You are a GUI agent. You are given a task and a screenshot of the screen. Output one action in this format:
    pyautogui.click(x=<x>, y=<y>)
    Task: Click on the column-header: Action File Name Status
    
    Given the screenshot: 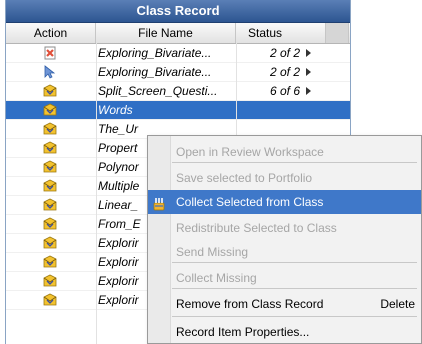 What is the action you would take?
    pyautogui.click(x=178, y=33)
    